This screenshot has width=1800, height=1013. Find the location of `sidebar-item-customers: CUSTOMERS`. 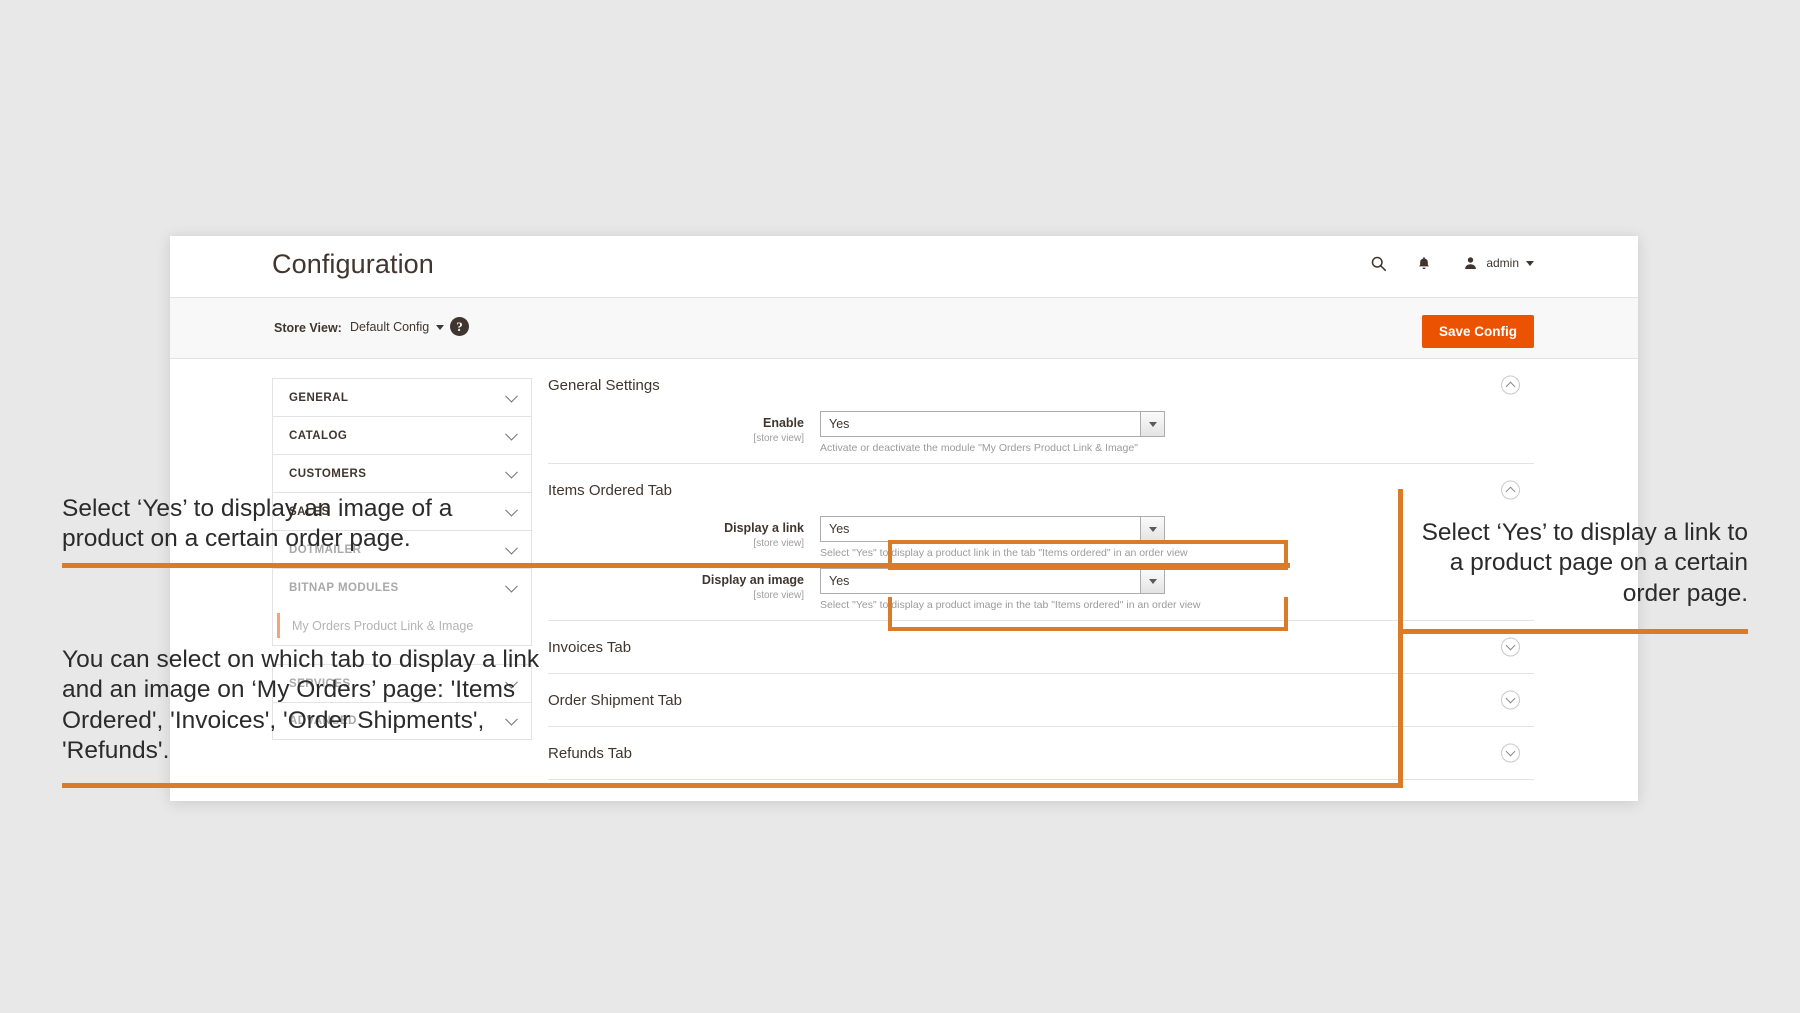

sidebar-item-customers: CUSTOMERS is located at coordinates (402, 473).